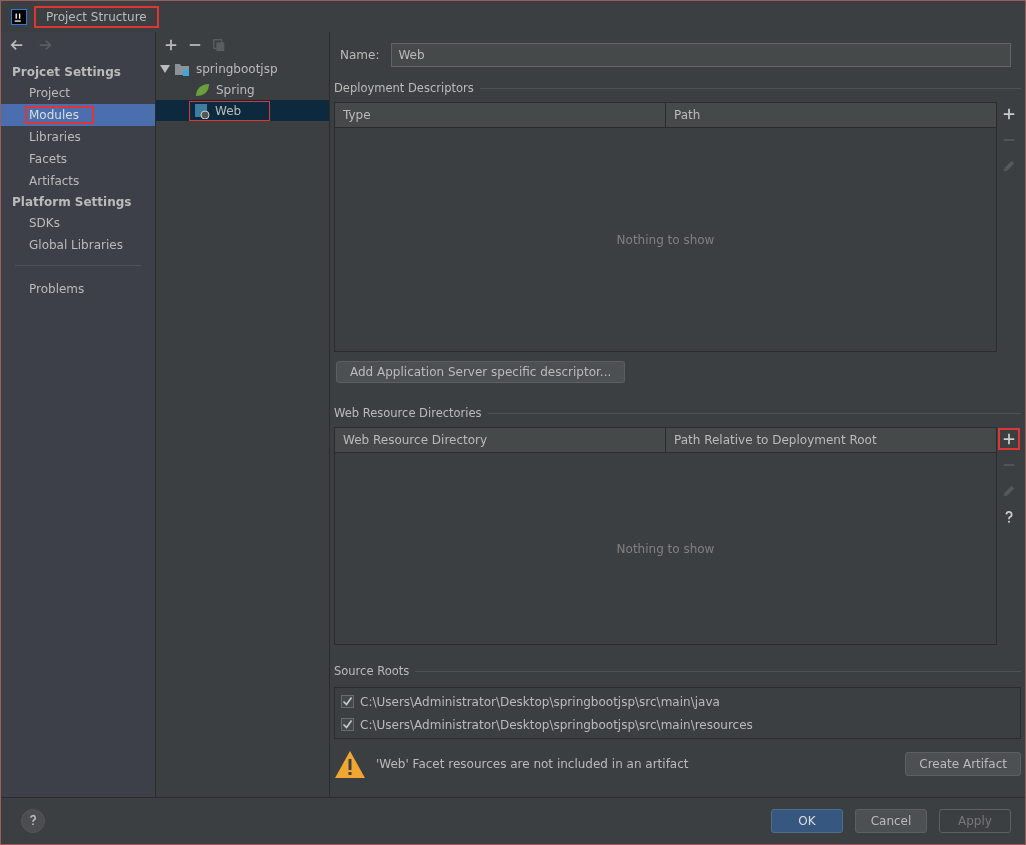 The width and height of the screenshot is (1026, 845). What do you see at coordinates (891, 821) in the screenshot?
I see `dialog-button: Cancel` at bounding box center [891, 821].